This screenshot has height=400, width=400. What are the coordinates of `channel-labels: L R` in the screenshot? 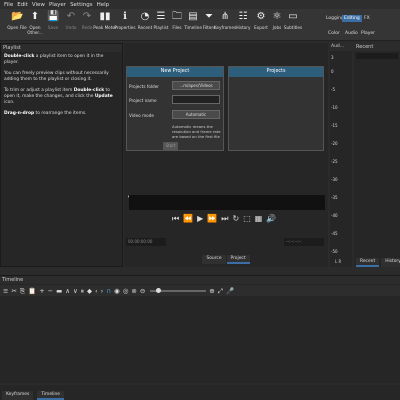 It's located at (338, 261).